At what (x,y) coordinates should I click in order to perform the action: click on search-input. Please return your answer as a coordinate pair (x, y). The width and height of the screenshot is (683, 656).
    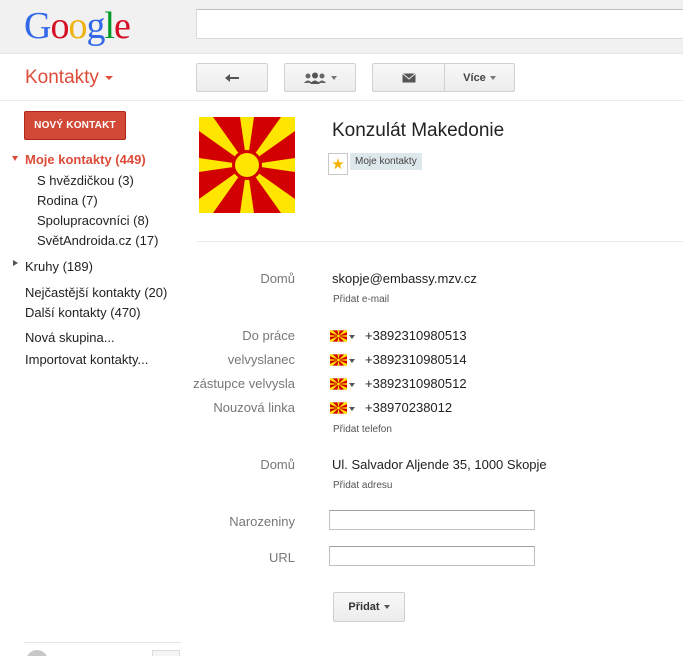
    Looking at the image, I should click on (439, 24).